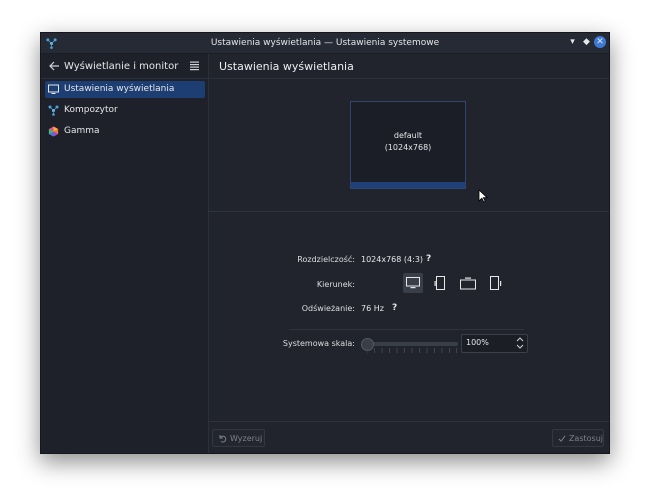 This screenshot has height=500, width=648. I want to click on scale-slider-track, so click(411, 344).